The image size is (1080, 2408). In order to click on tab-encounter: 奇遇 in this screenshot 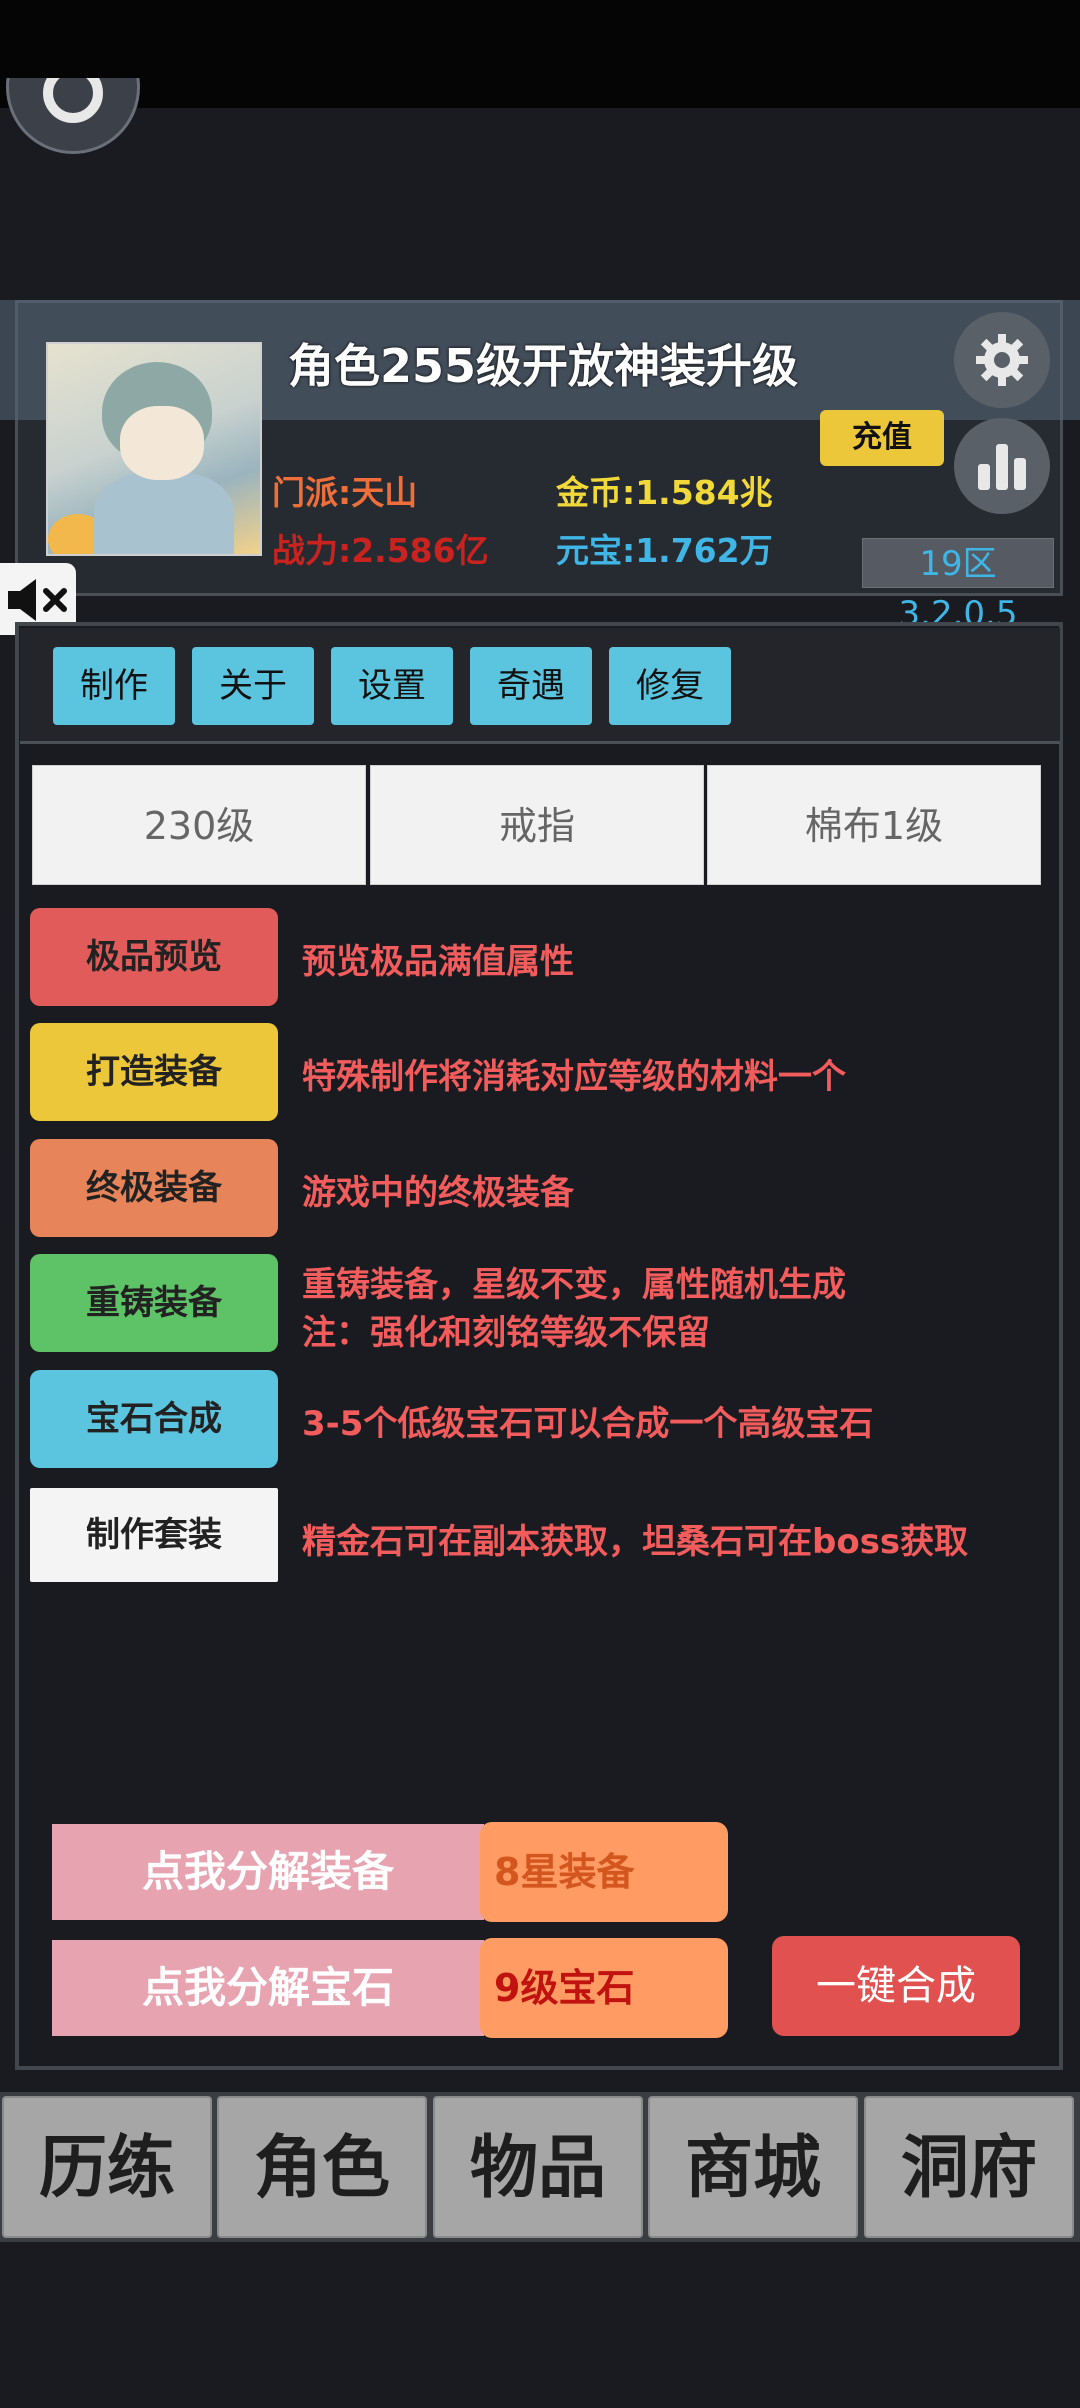, I will do `click(531, 686)`.